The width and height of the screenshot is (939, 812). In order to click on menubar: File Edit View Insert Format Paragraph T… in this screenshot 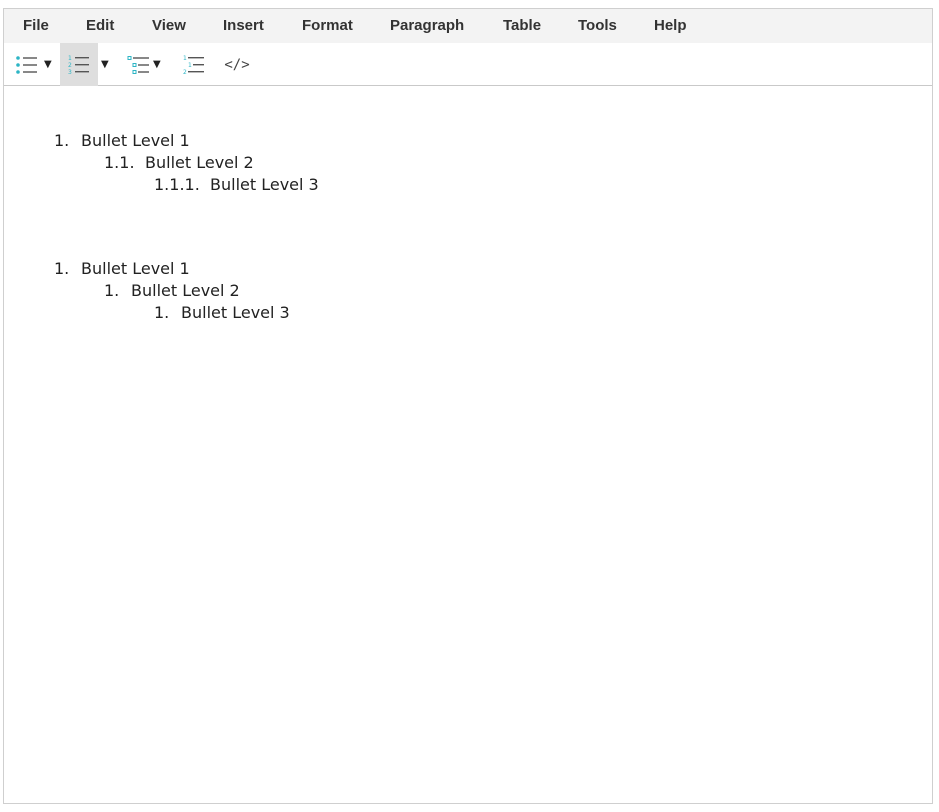, I will do `click(468, 26)`.